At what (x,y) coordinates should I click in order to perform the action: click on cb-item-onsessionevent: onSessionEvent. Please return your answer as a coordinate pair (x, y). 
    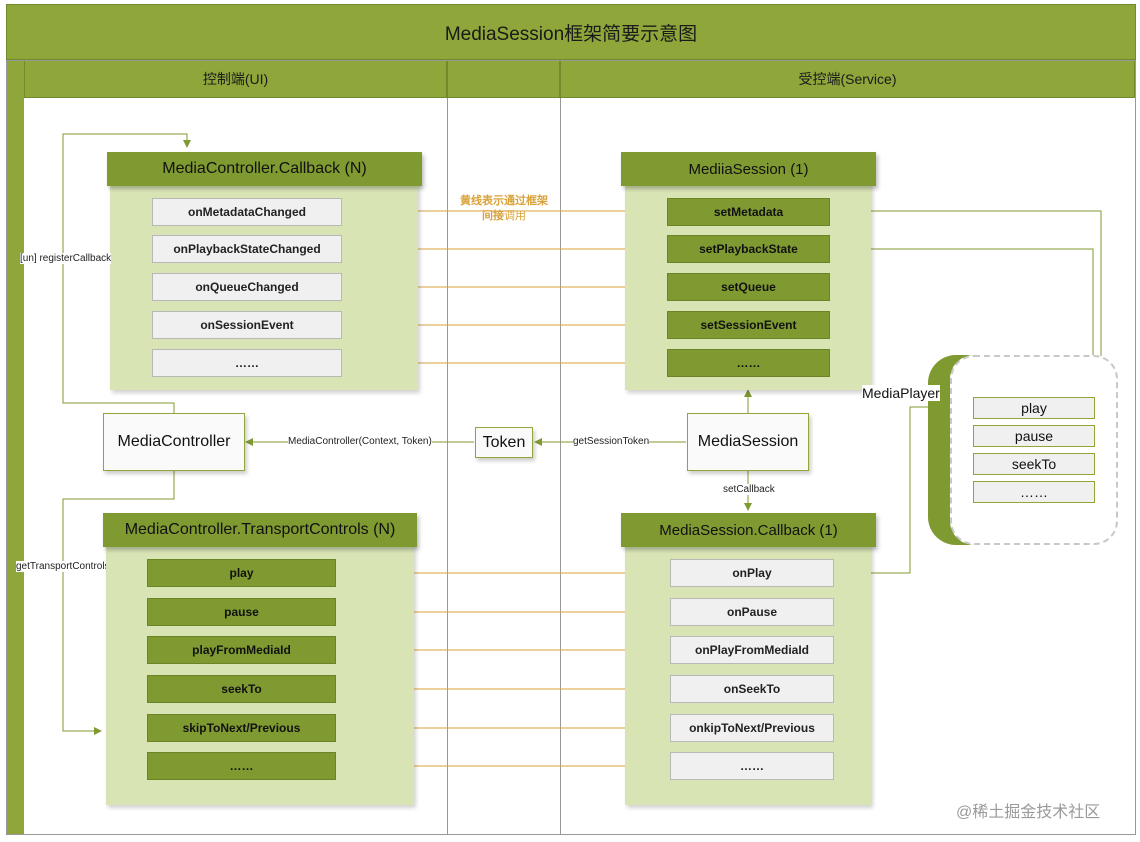
    Looking at the image, I should click on (247, 325).